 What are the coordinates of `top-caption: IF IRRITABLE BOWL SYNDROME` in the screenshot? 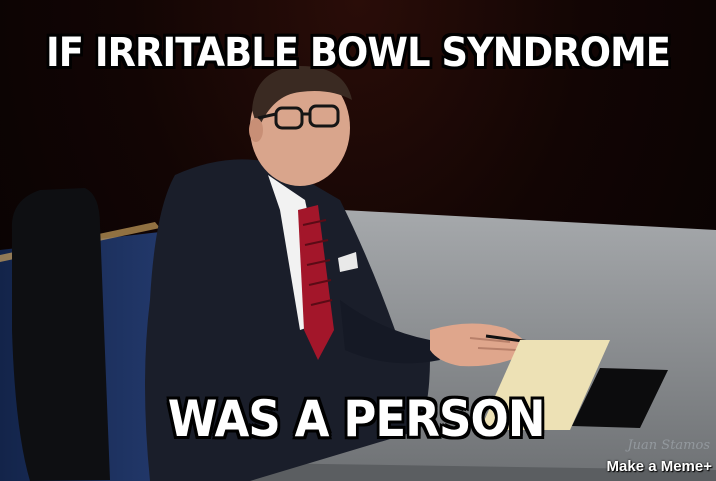 It's located at (358, 53).